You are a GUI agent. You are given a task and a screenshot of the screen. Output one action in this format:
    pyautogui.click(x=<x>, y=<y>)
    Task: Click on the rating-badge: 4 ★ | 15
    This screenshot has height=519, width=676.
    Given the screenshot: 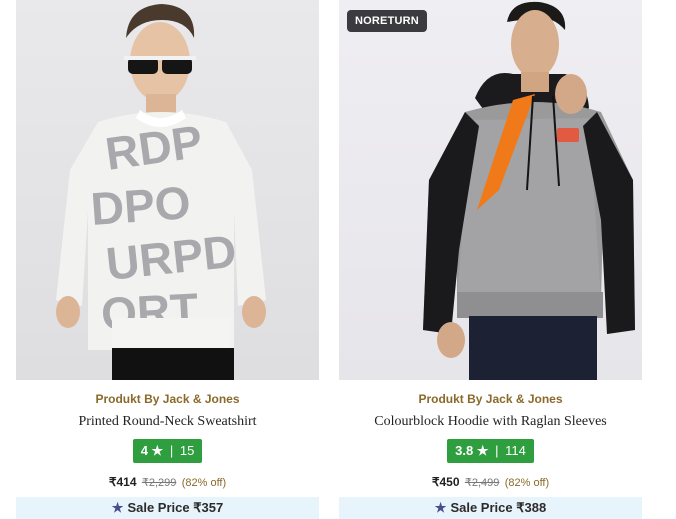 What is the action you would take?
    pyautogui.click(x=167, y=451)
    